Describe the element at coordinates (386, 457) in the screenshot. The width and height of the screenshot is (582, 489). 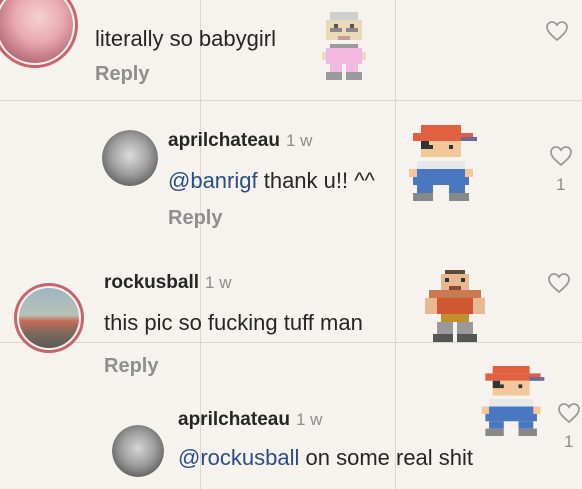
I see `comment-body: on some real shit` at that location.